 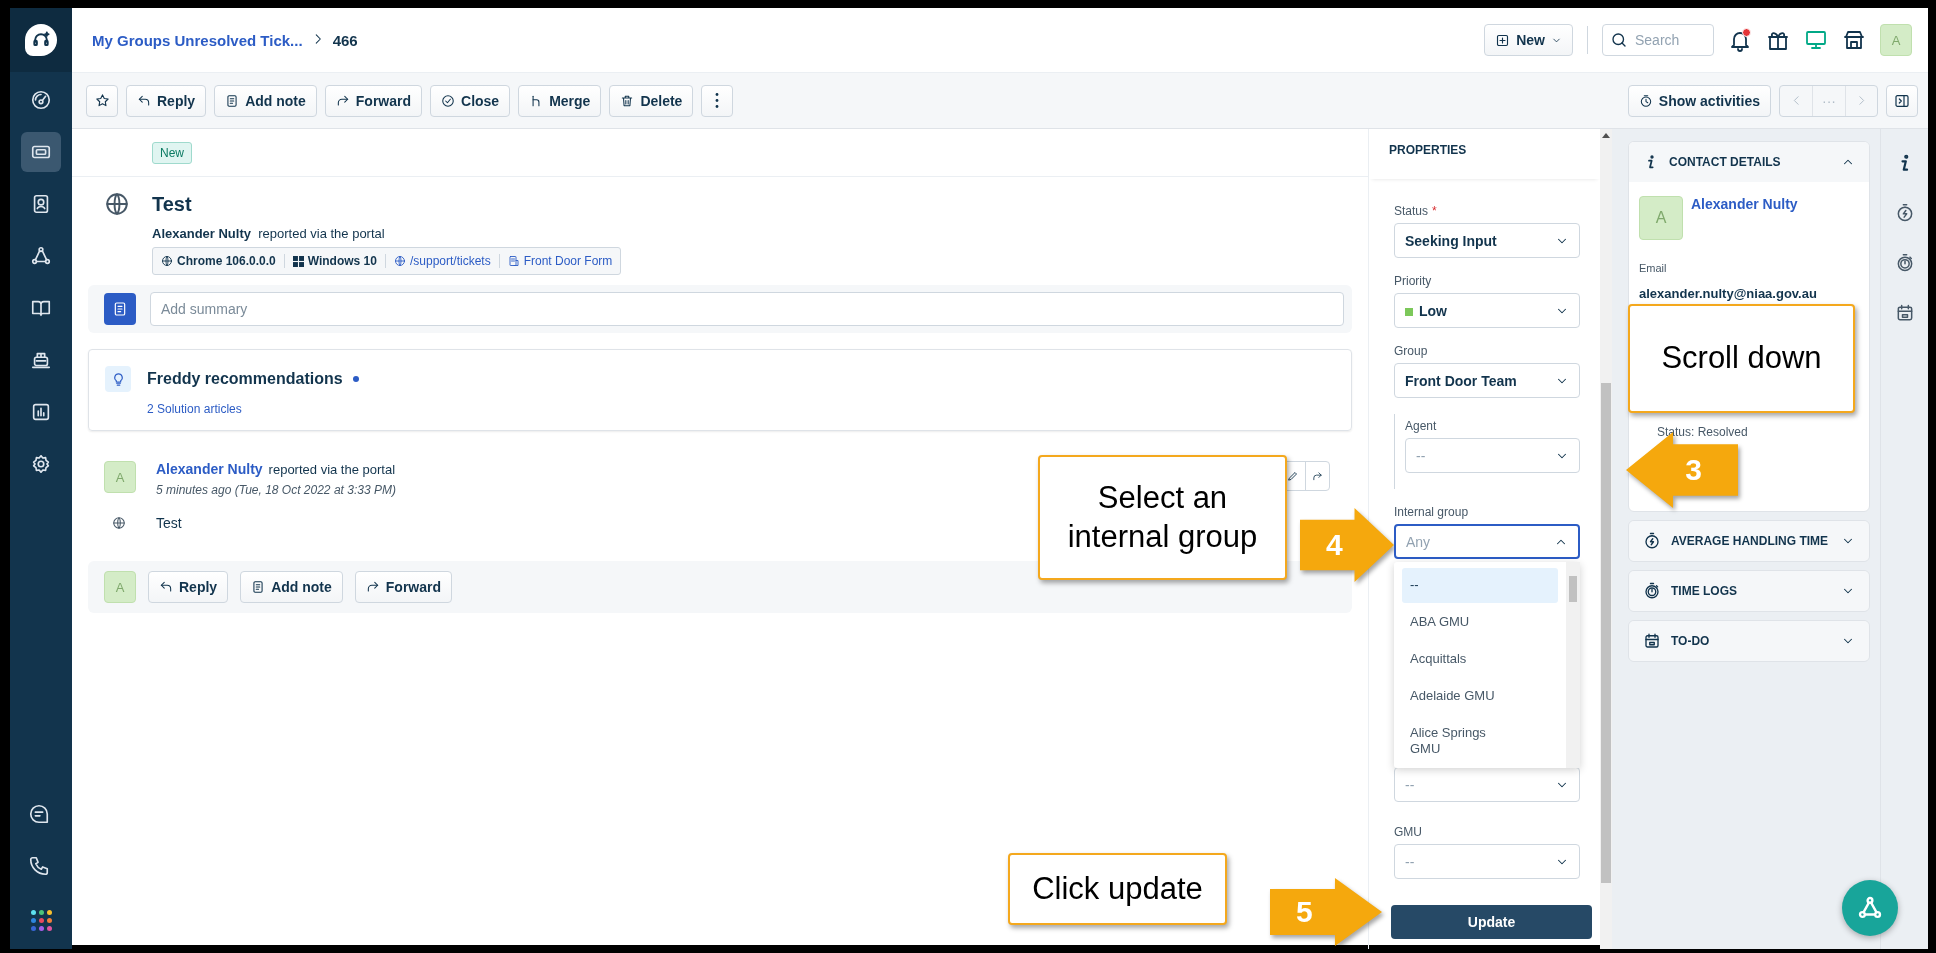 What do you see at coordinates (1480, 659) in the screenshot?
I see `dropdown-option: Acquittals` at bounding box center [1480, 659].